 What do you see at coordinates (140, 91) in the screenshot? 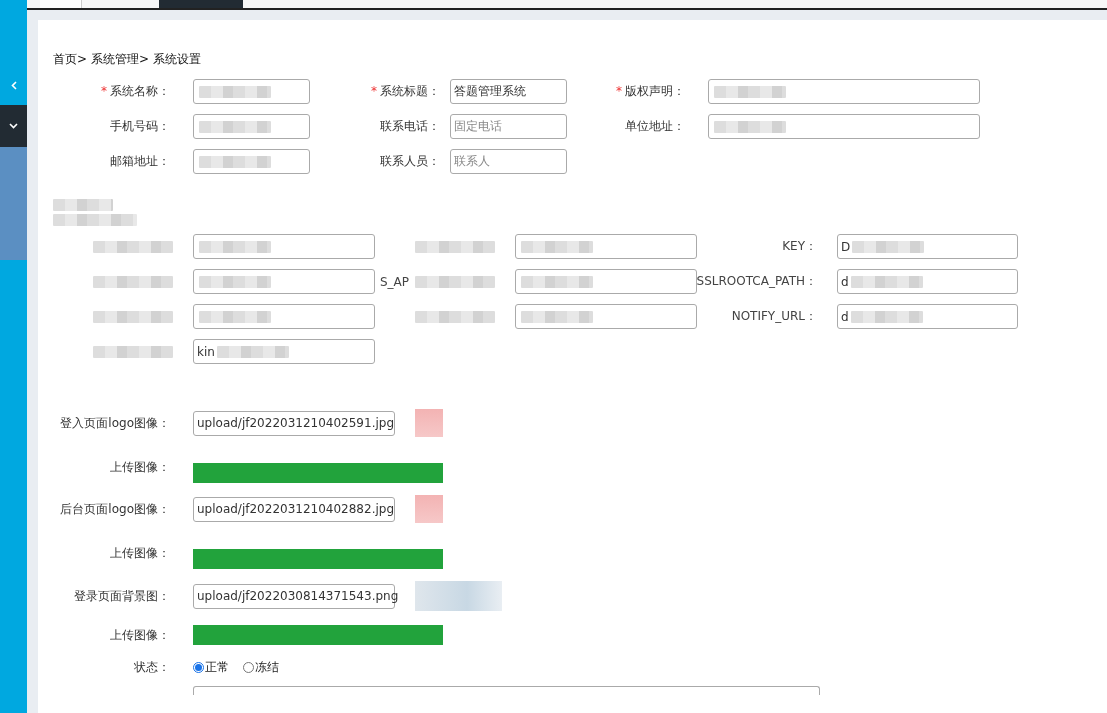
I see `field-label: 系统名称：` at bounding box center [140, 91].